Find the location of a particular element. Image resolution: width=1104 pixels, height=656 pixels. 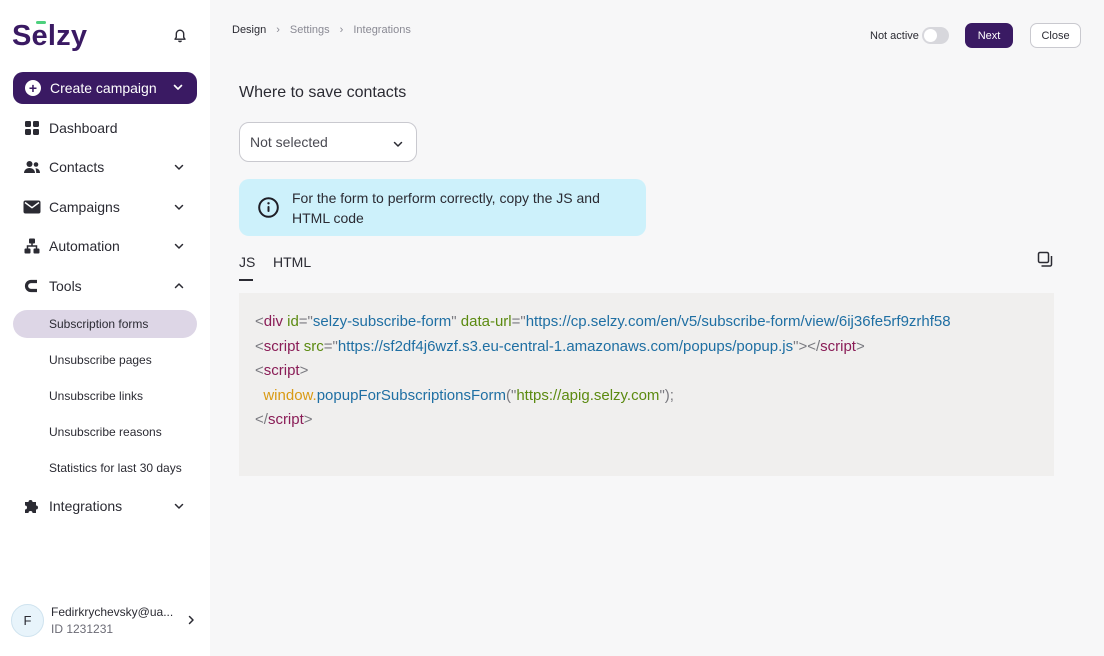

sidebar-item-campaigns: Campaigns is located at coordinates (105, 207).